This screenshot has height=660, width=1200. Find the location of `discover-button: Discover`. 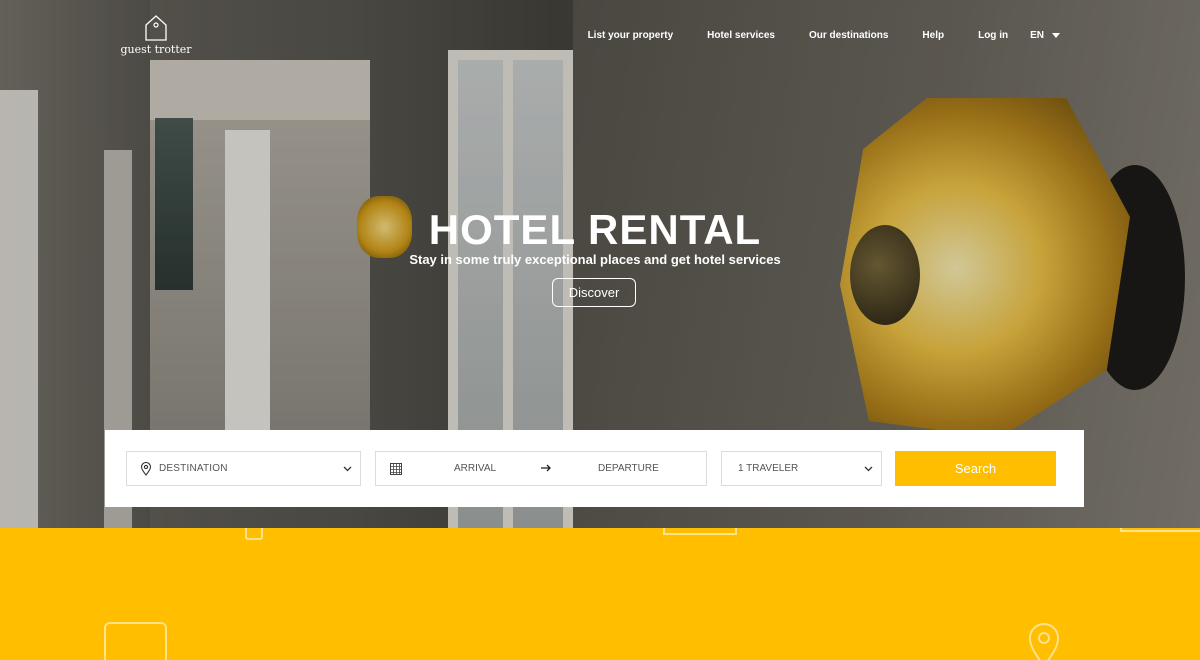

discover-button: Discover is located at coordinates (594, 292).